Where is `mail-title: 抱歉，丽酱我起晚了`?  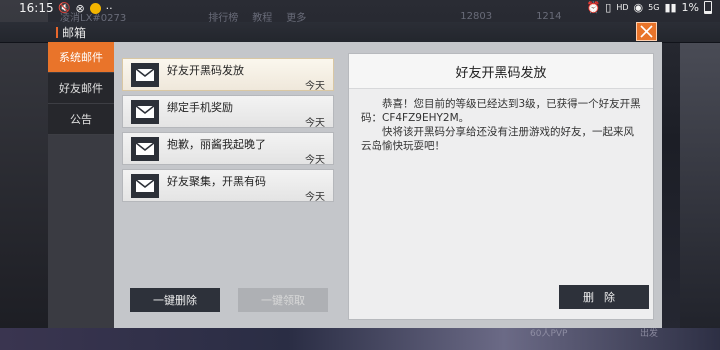
mail-title: 抱歉，丽酱我起晚了 is located at coordinates (216, 144).